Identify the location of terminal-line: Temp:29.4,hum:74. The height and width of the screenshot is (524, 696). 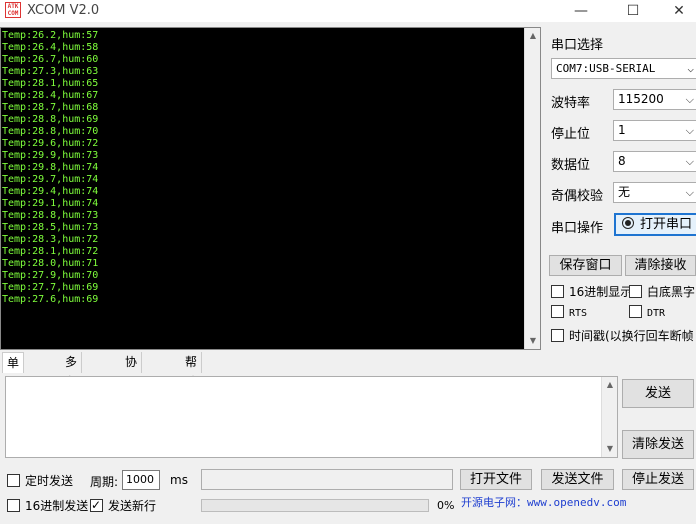
(50, 191).